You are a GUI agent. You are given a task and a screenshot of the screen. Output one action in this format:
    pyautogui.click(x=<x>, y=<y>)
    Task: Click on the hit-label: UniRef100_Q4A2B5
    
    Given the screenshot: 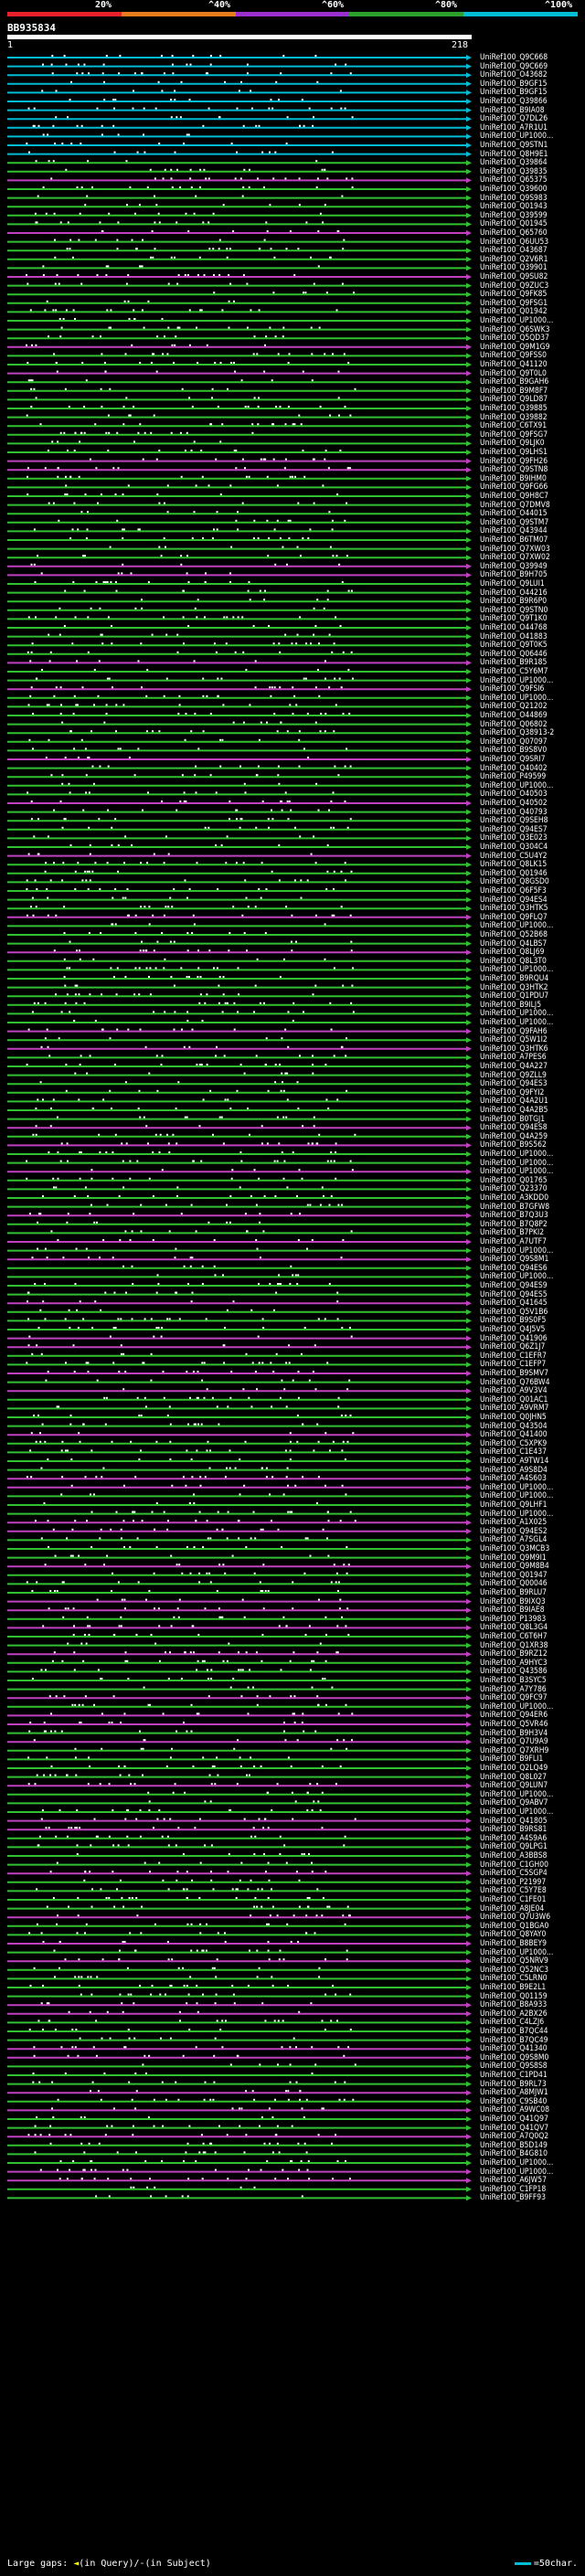 What is the action you would take?
    pyautogui.click(x=514, y=1110)
    